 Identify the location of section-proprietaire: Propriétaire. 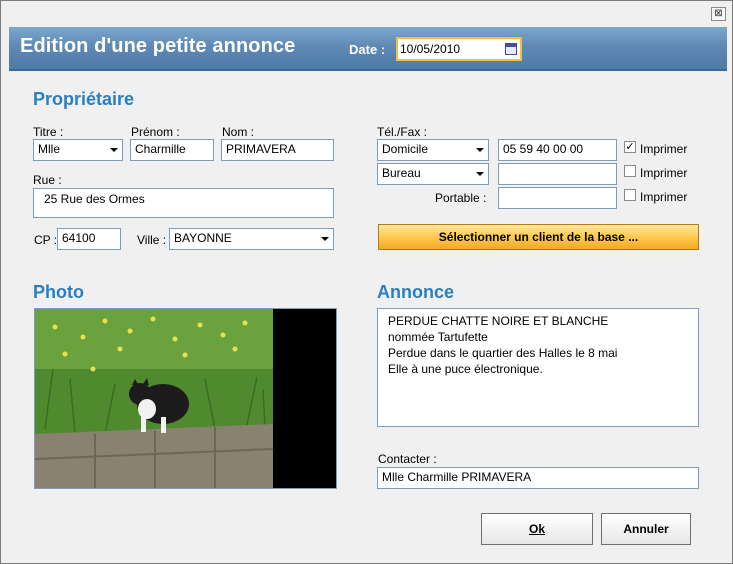
(84, 99).